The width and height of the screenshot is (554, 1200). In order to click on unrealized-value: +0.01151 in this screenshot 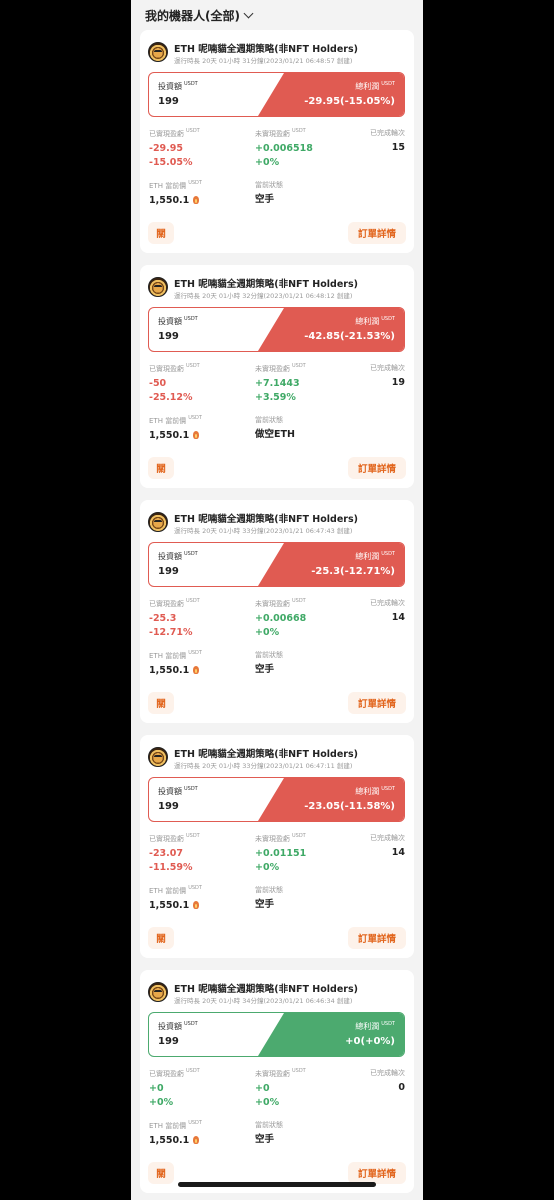, I will do `click(281, 853)`.